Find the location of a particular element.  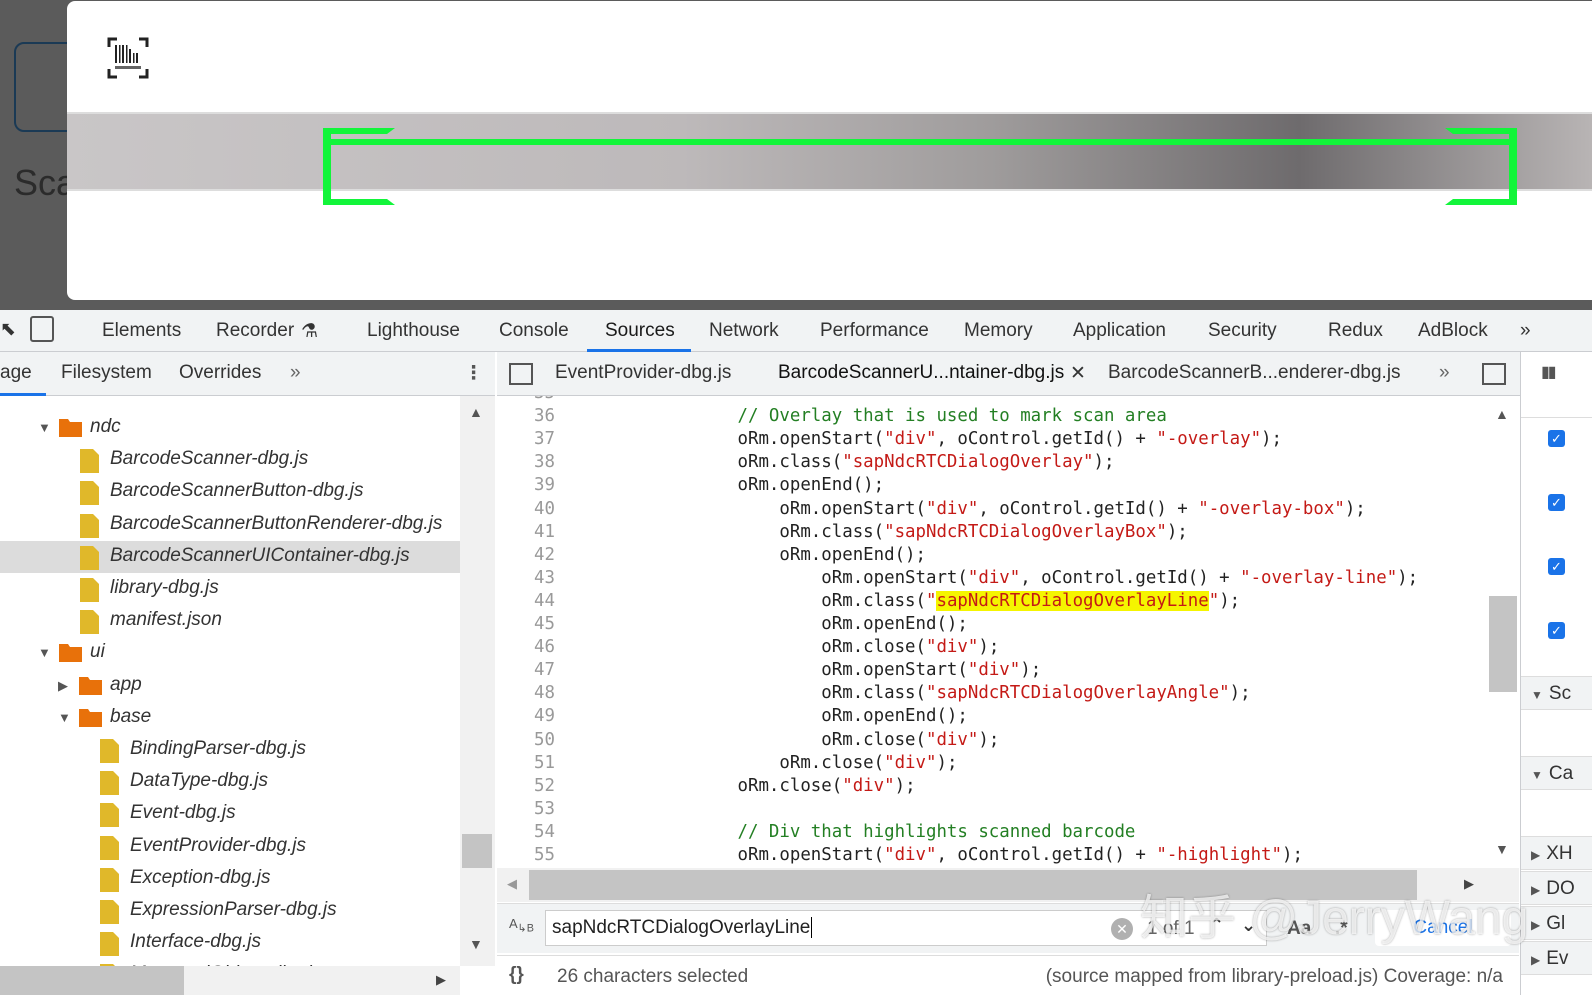

line-number: 49 is located at coordinates (526, 716).